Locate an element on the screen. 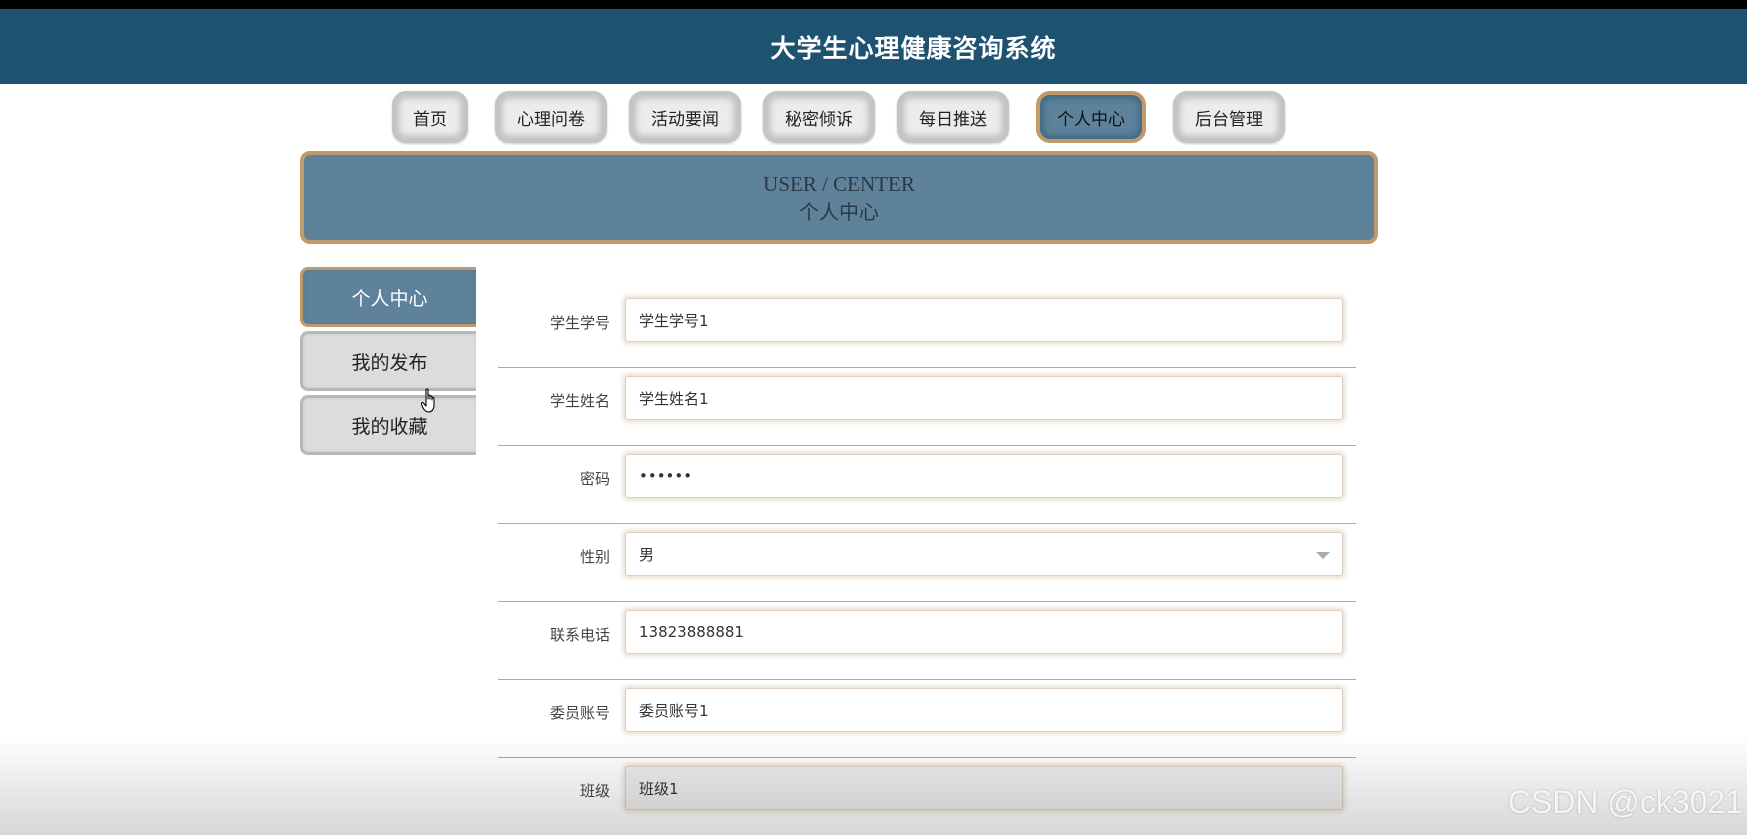 The width and height of the screenshot is (1747, 835). chevron-down-icon is located at coordinates (1323, 555).